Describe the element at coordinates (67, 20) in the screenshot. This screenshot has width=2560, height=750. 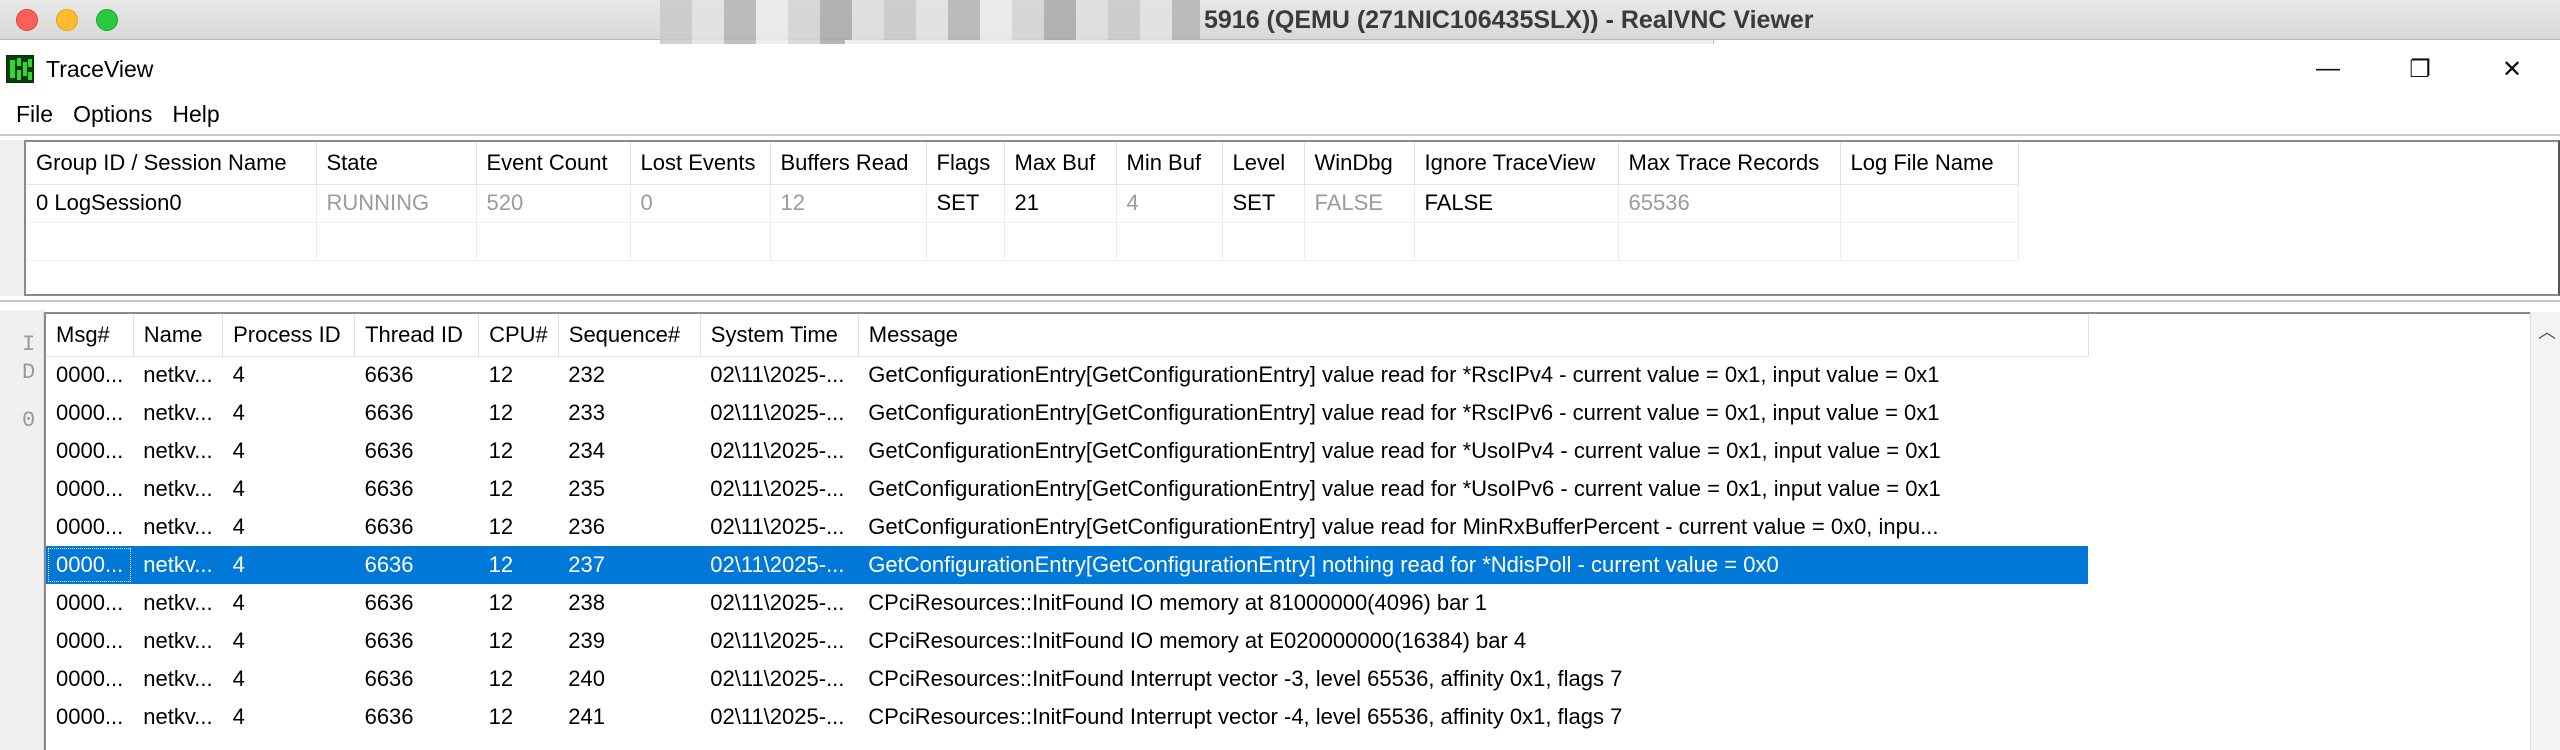
I see `vnc-minimize-button` at that location.